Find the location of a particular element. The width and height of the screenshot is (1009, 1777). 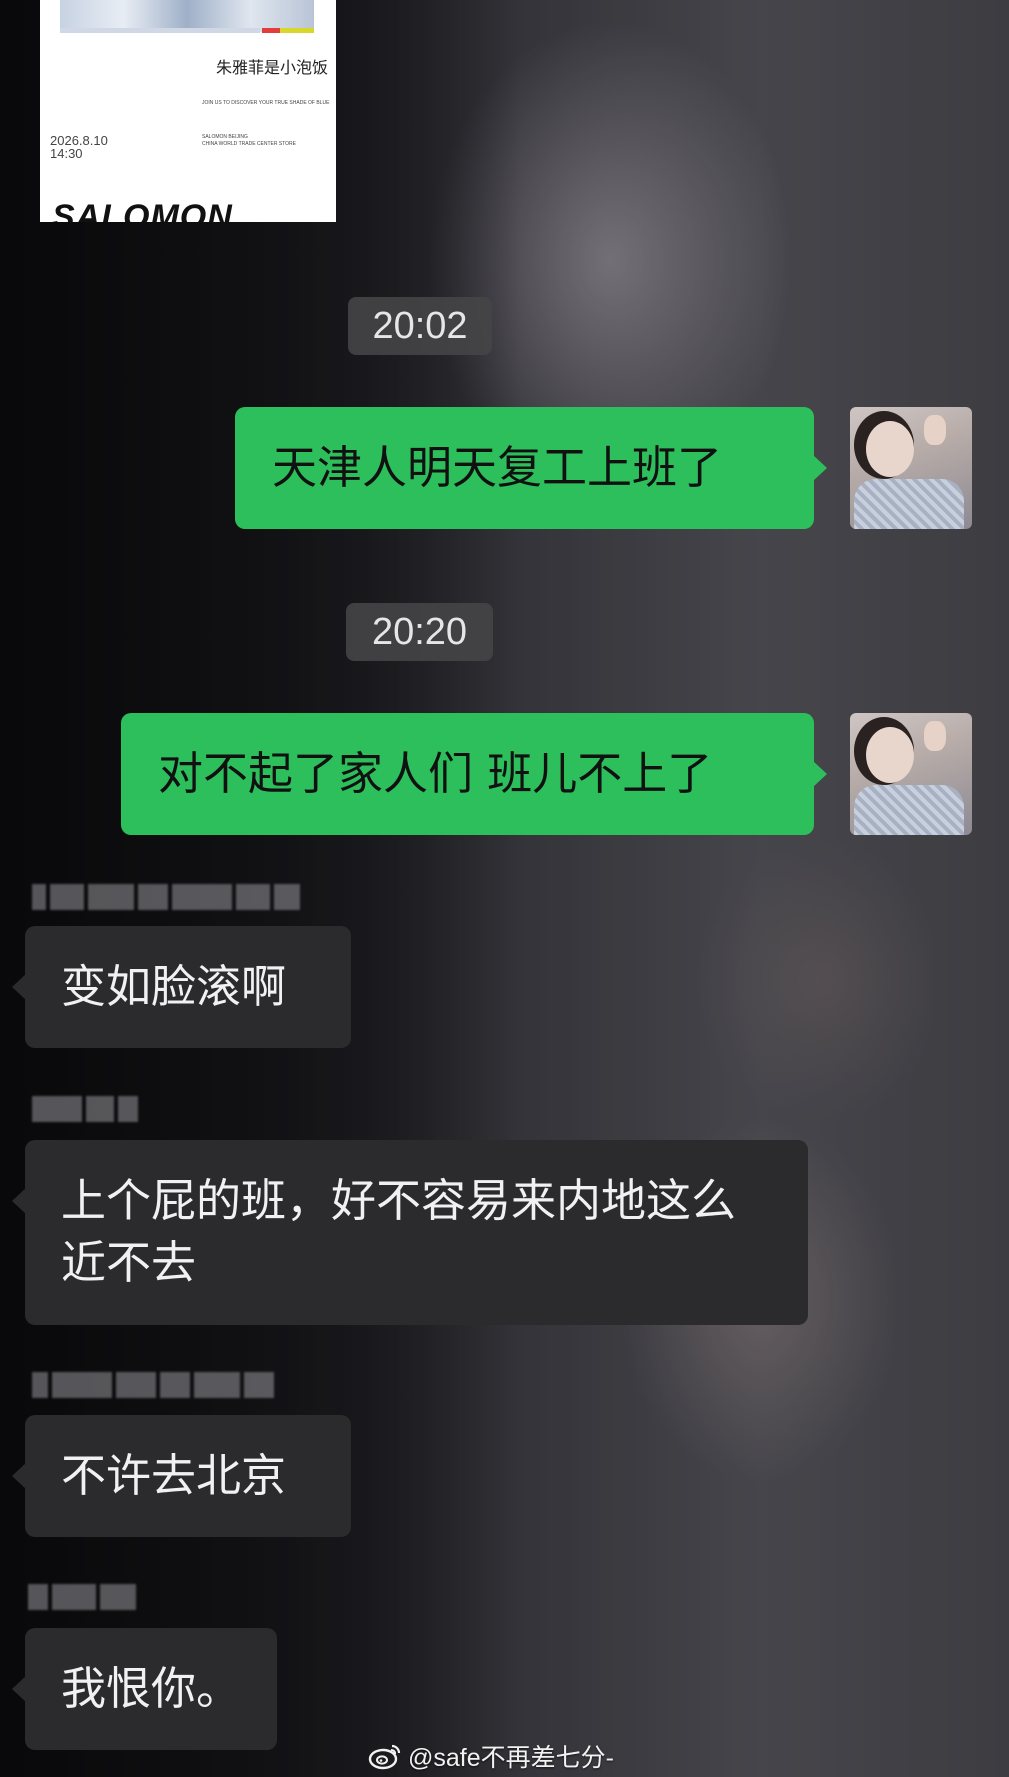

outgoing-message-bubble: 对不起了家人们 班儿不上了 is located at coordinates (474, 774).